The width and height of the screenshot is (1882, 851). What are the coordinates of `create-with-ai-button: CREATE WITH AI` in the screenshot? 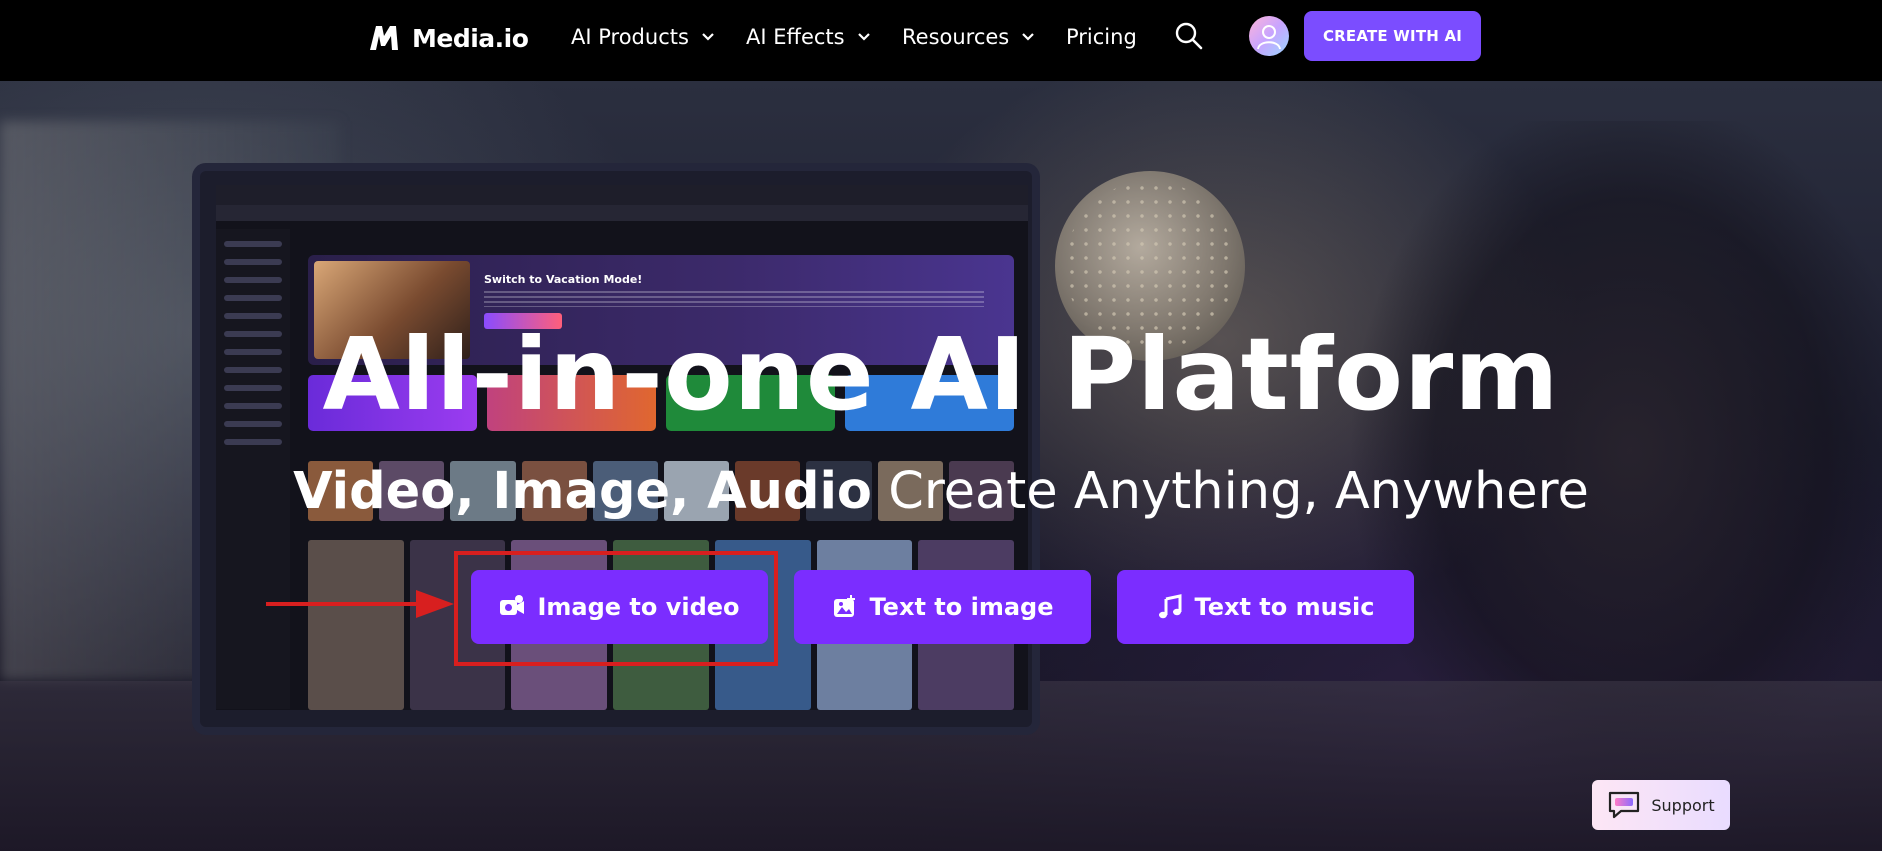 It's located at (1392, 36).